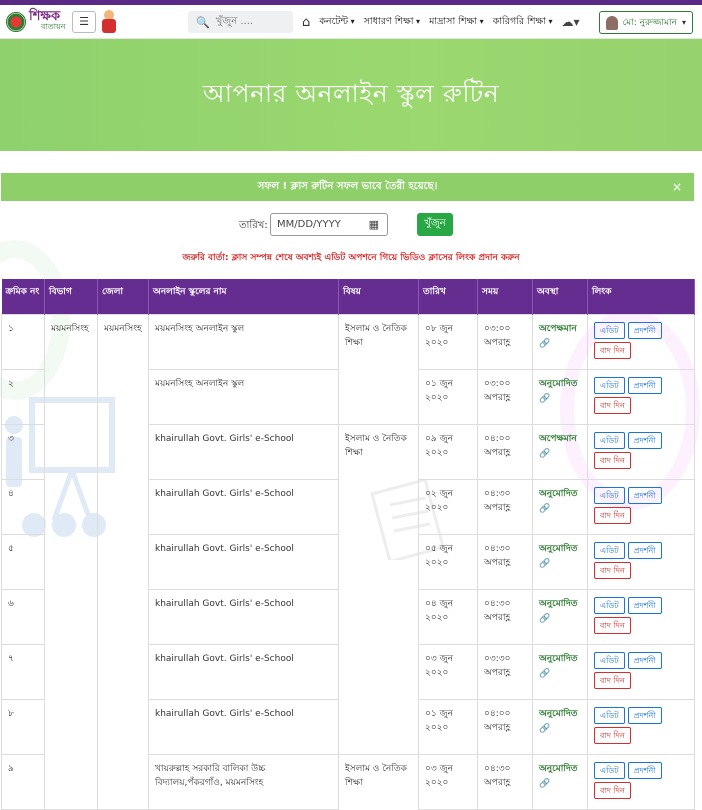 The height and width of the screenshot is (810, 702). Describe the element at coordinates (243, 341) in the screenshot. I see `cell-school: ময়মনসিংহ অনলাইন স্কুল` at that location.